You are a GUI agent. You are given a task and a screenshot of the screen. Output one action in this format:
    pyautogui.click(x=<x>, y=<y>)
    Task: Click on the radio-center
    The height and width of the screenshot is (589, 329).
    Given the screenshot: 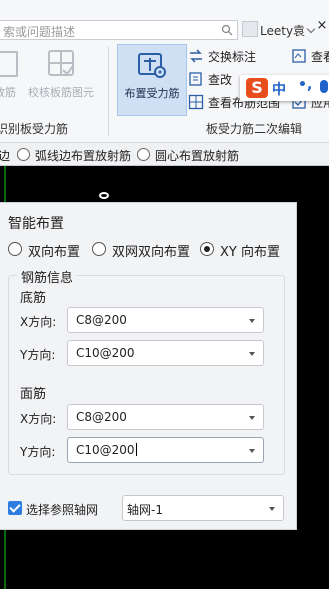 What is the action you would take?
    pyautogui.click(x=143, y=154)
    